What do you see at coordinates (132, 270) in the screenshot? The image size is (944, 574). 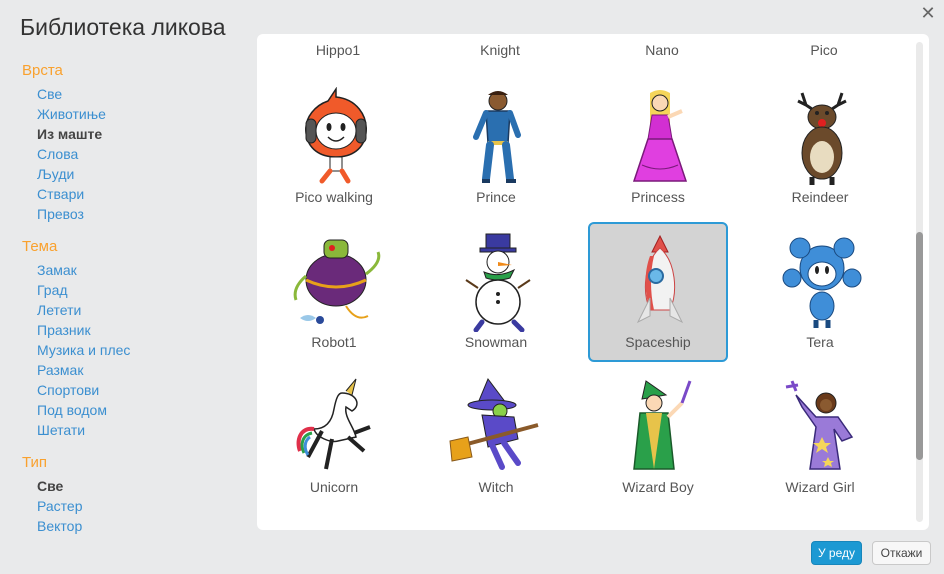 I see `theme-castle: Замак` at bounding box center [132, 270].